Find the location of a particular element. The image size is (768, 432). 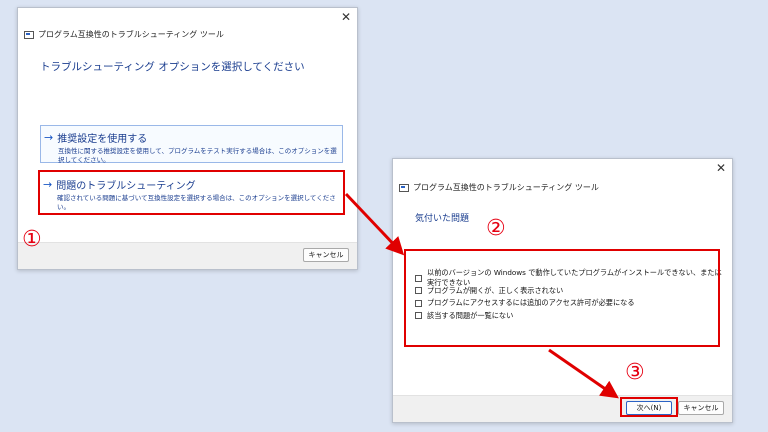

step-marker-2: ② is located at coordinates (496, 228).